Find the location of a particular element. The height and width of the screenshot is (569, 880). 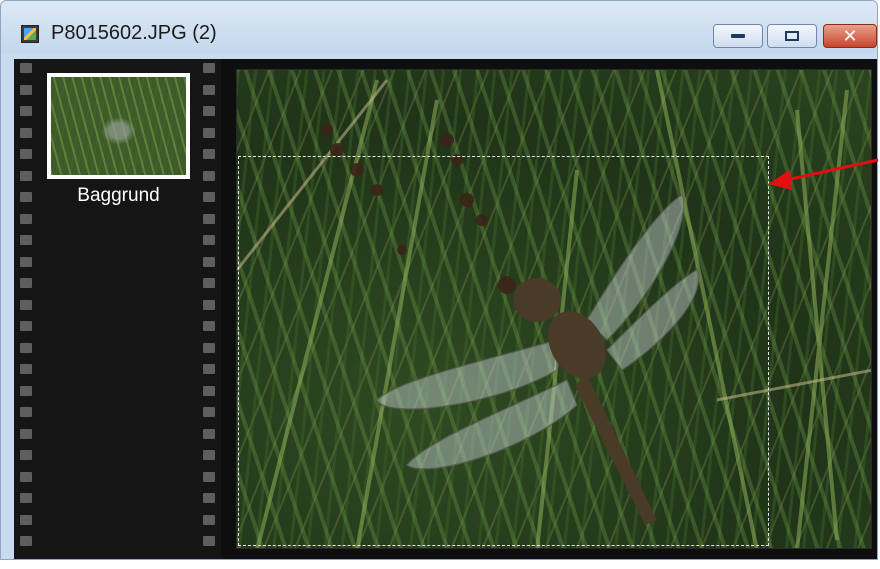

annotation-arrow is located at coordinates (823, 174).